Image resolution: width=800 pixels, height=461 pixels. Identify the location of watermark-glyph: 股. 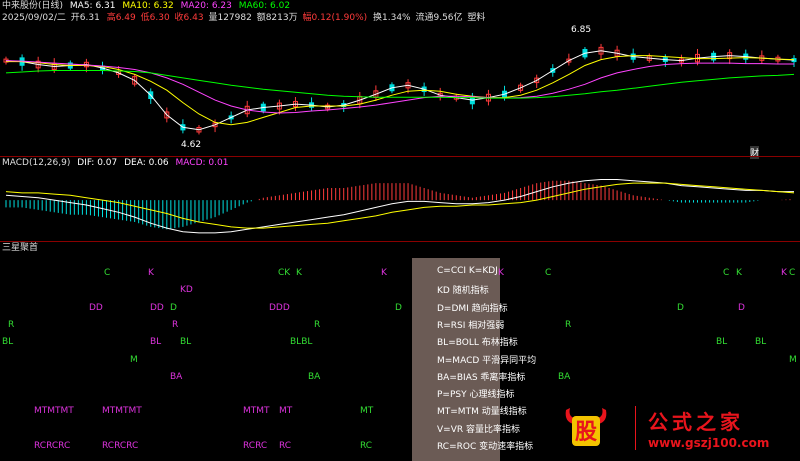
(586, 432).